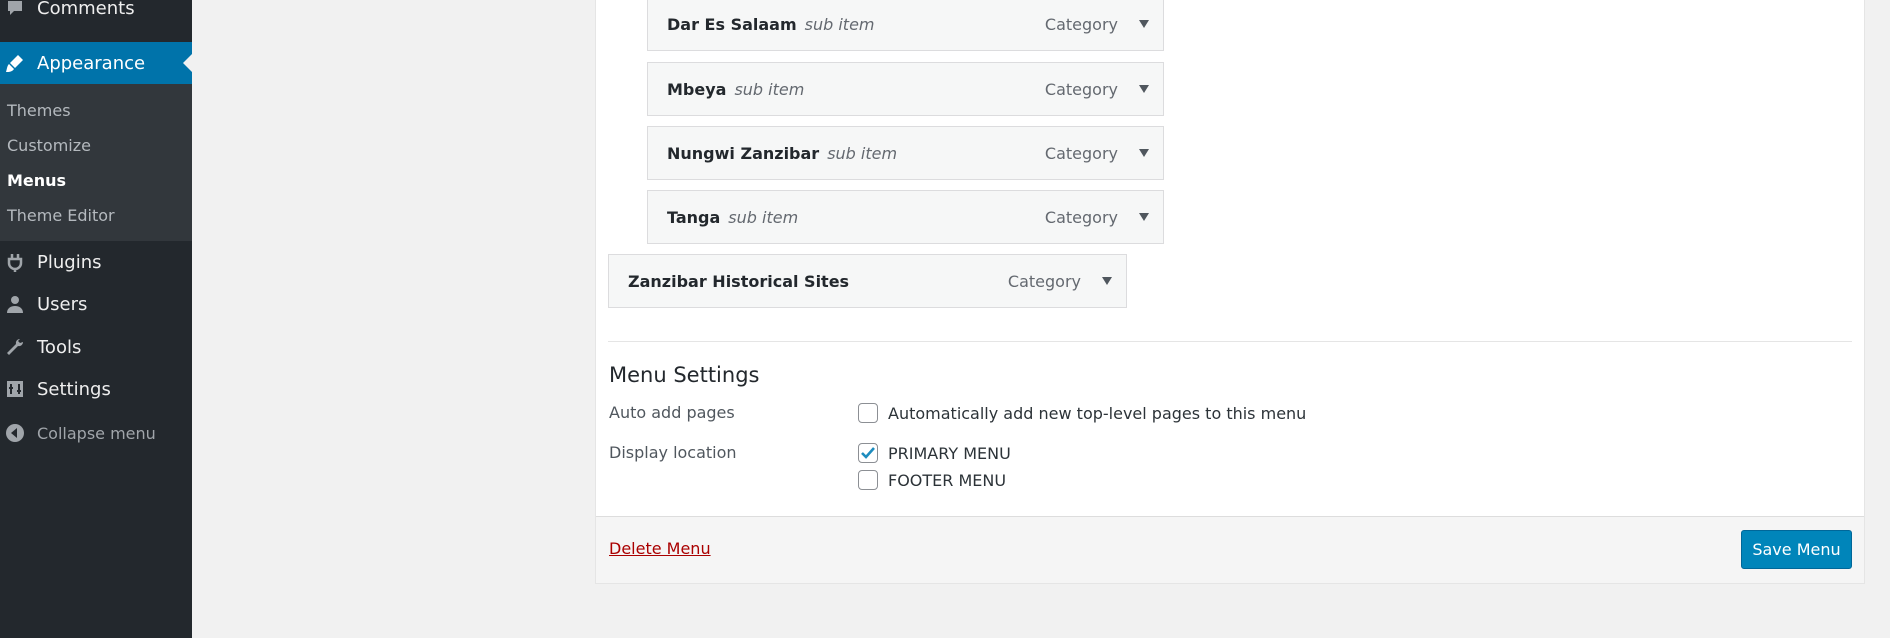  I want to click on nav-comments: Comments, so click(96, 14).